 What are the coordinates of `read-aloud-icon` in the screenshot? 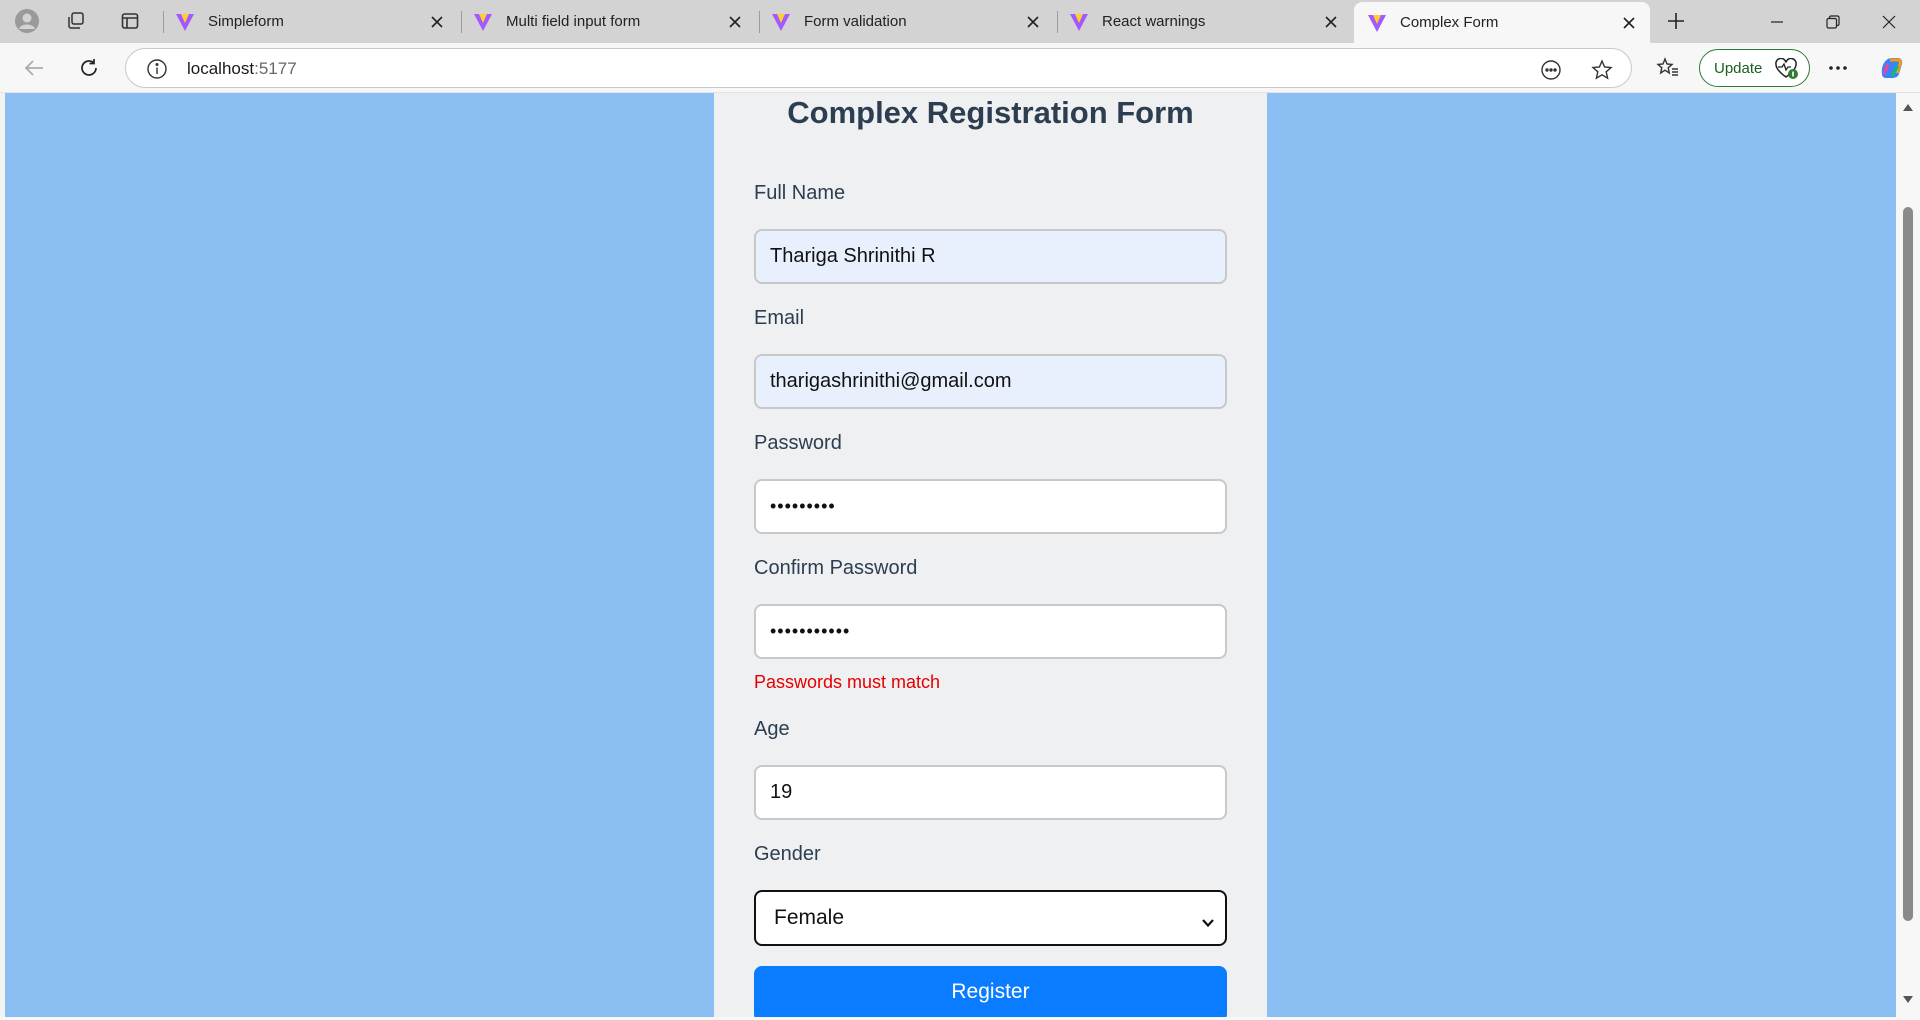 It's located at (1551, 70).